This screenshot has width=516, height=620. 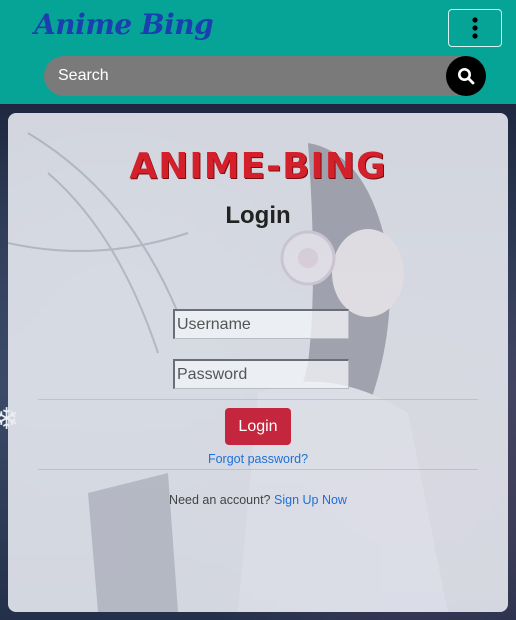 I want to click on vertical-dots-icon, so click(x=475, y=28).